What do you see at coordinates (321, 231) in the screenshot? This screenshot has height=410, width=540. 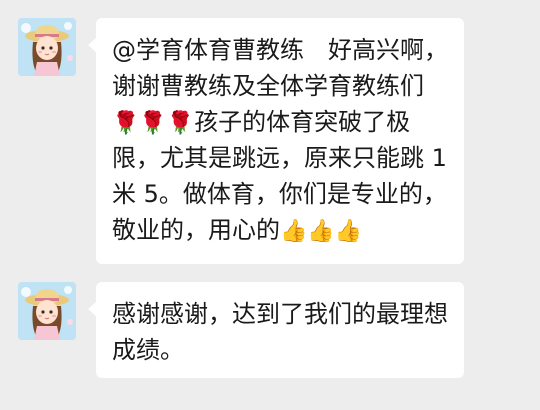 I see `thumbs-up-emoji-icons: 👍👍👍` at bounding box center [321, 231].